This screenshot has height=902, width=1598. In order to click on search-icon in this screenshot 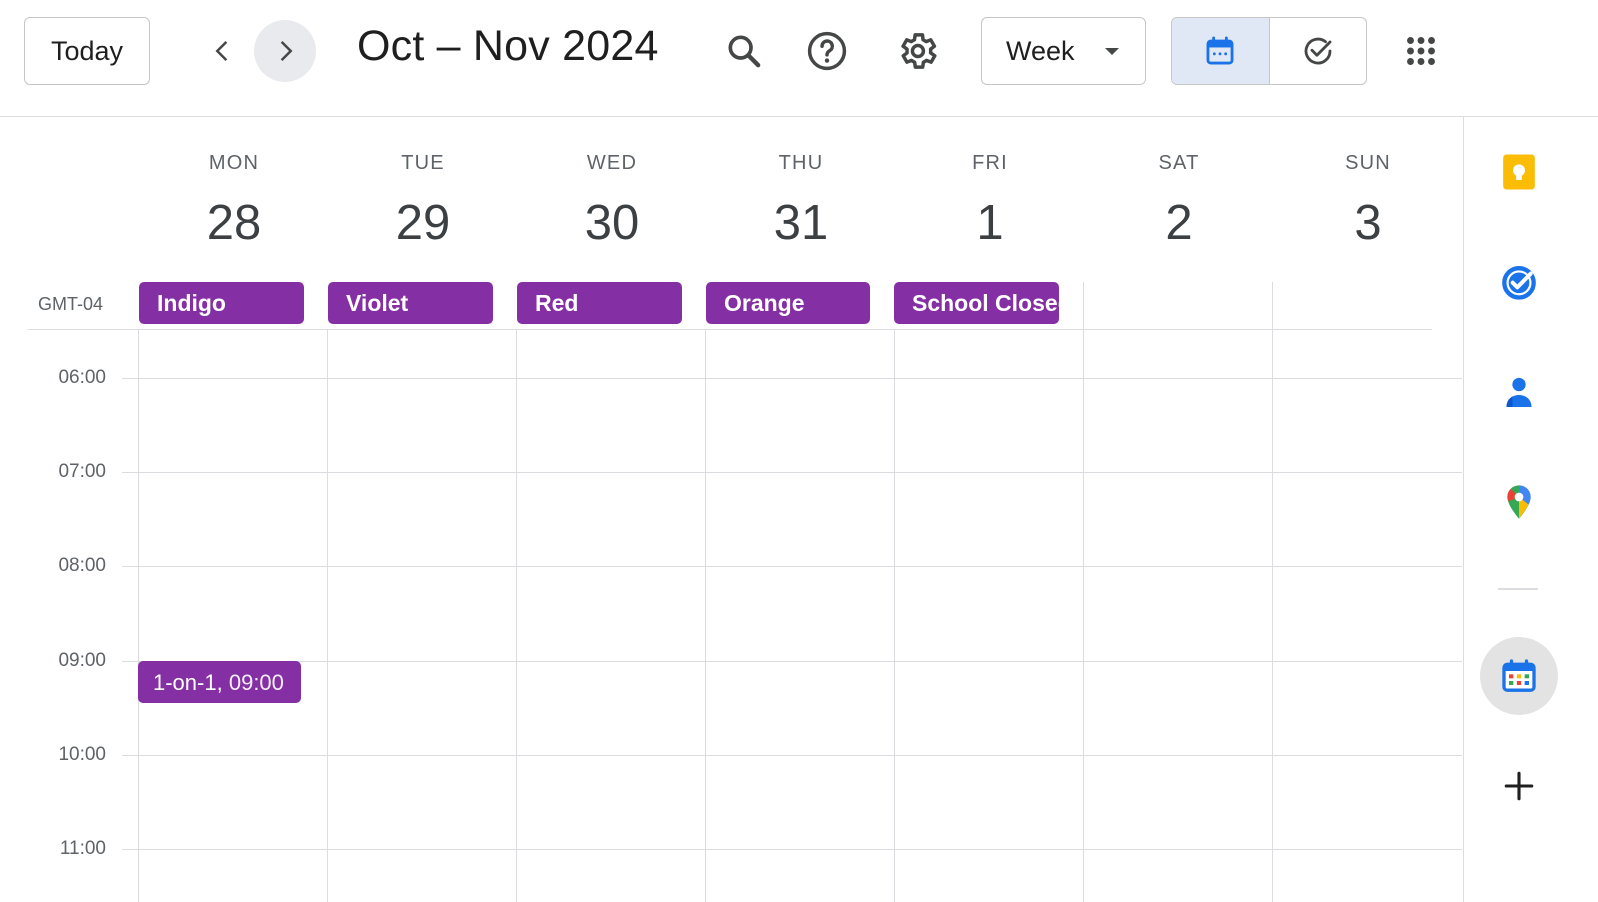, I will do `click(744, 51)`.